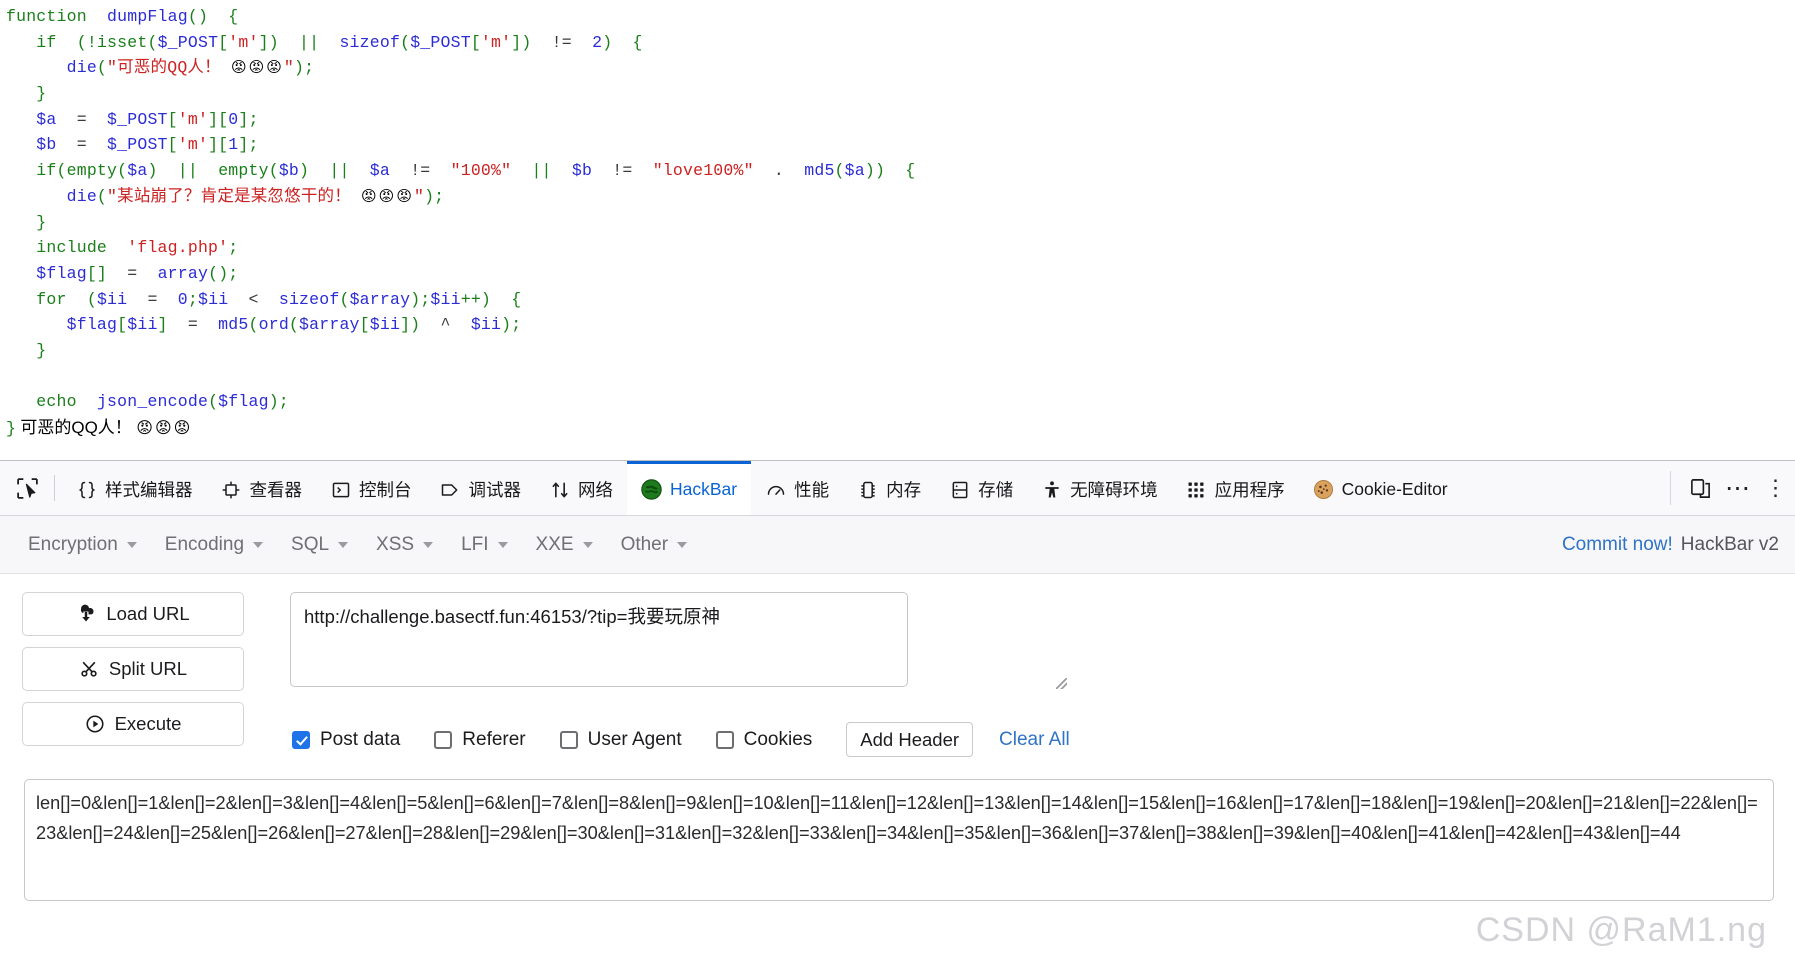  I want to click on devtools-tab-3: 控制台, so click(371, 488).